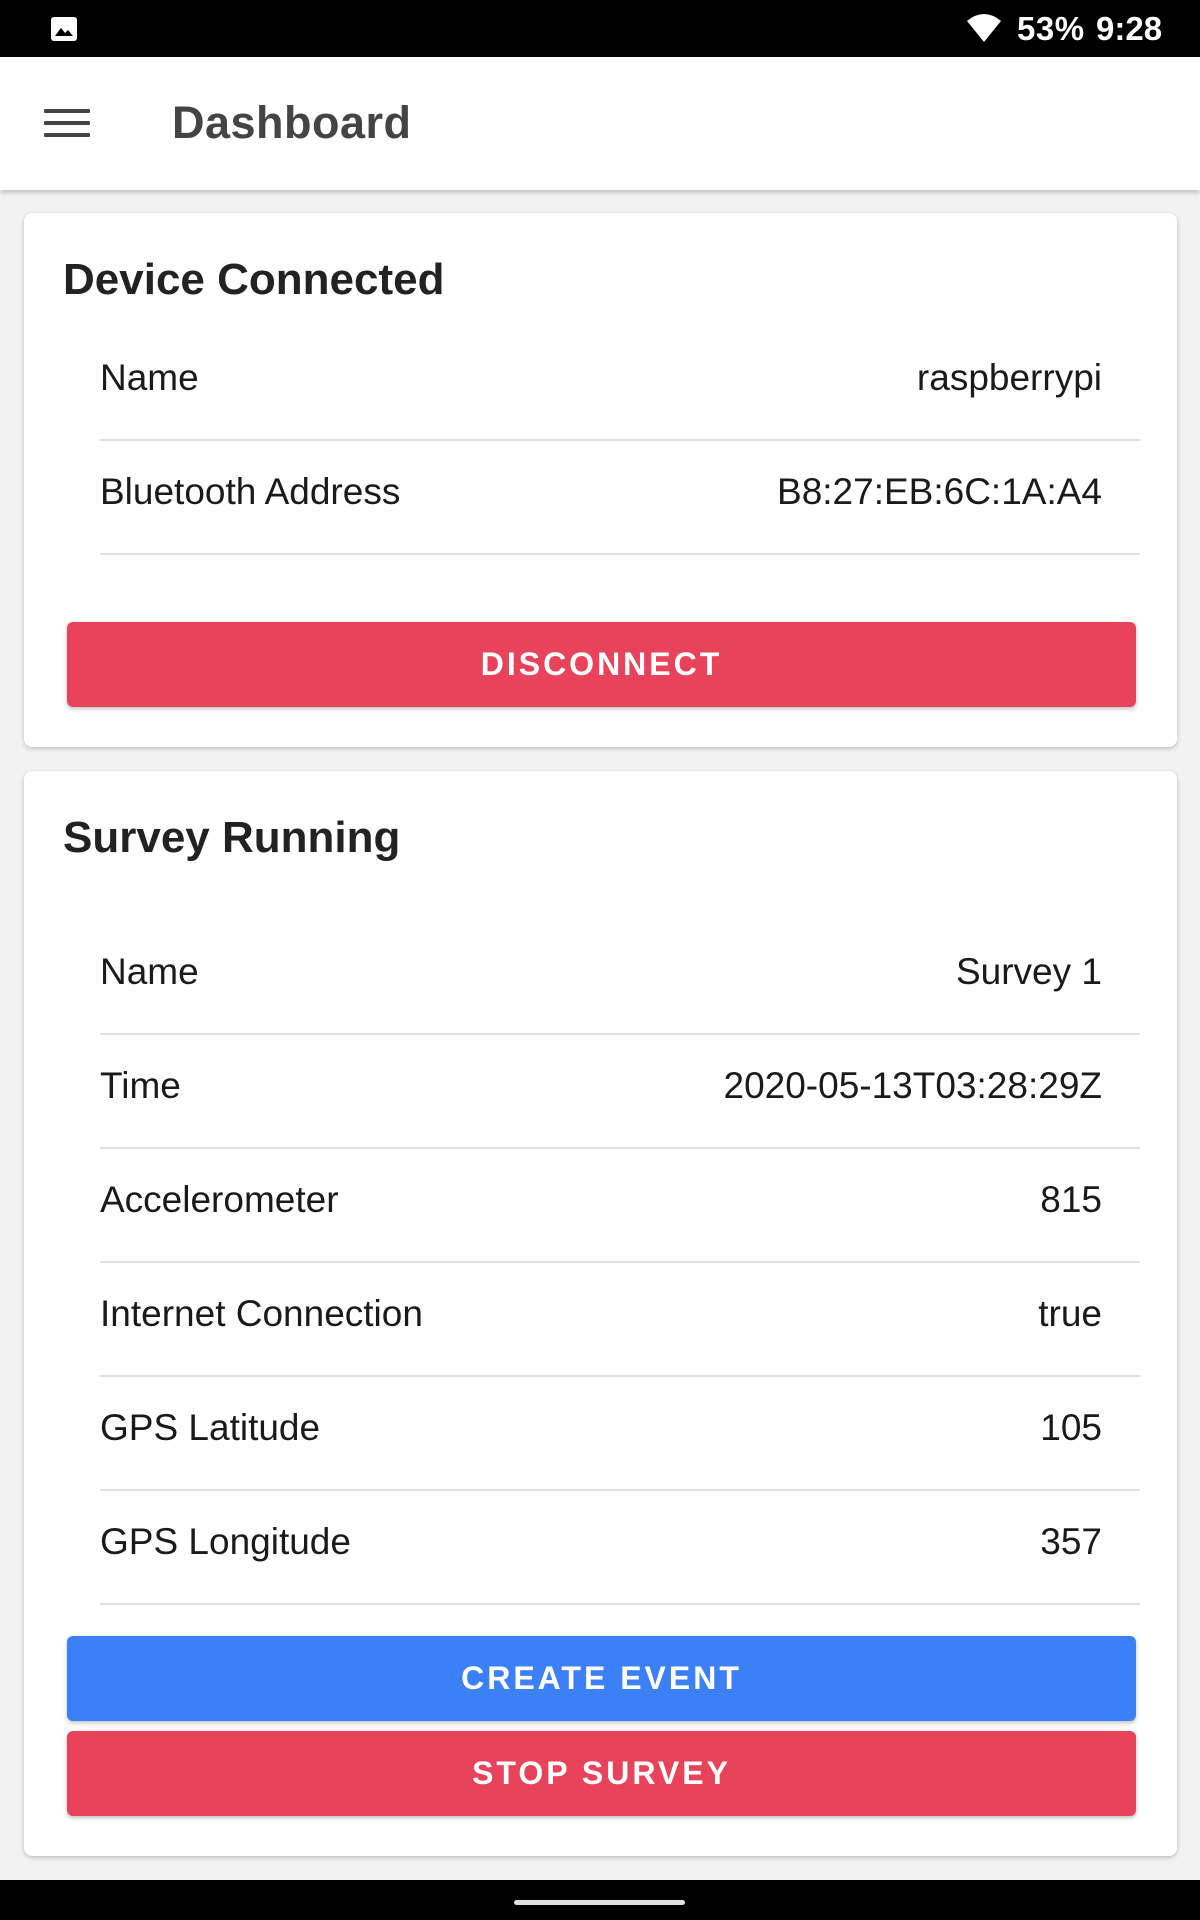 This screenshot has width=1200, height=1920. I want to click on navigation-bar, so click(600, 1900).